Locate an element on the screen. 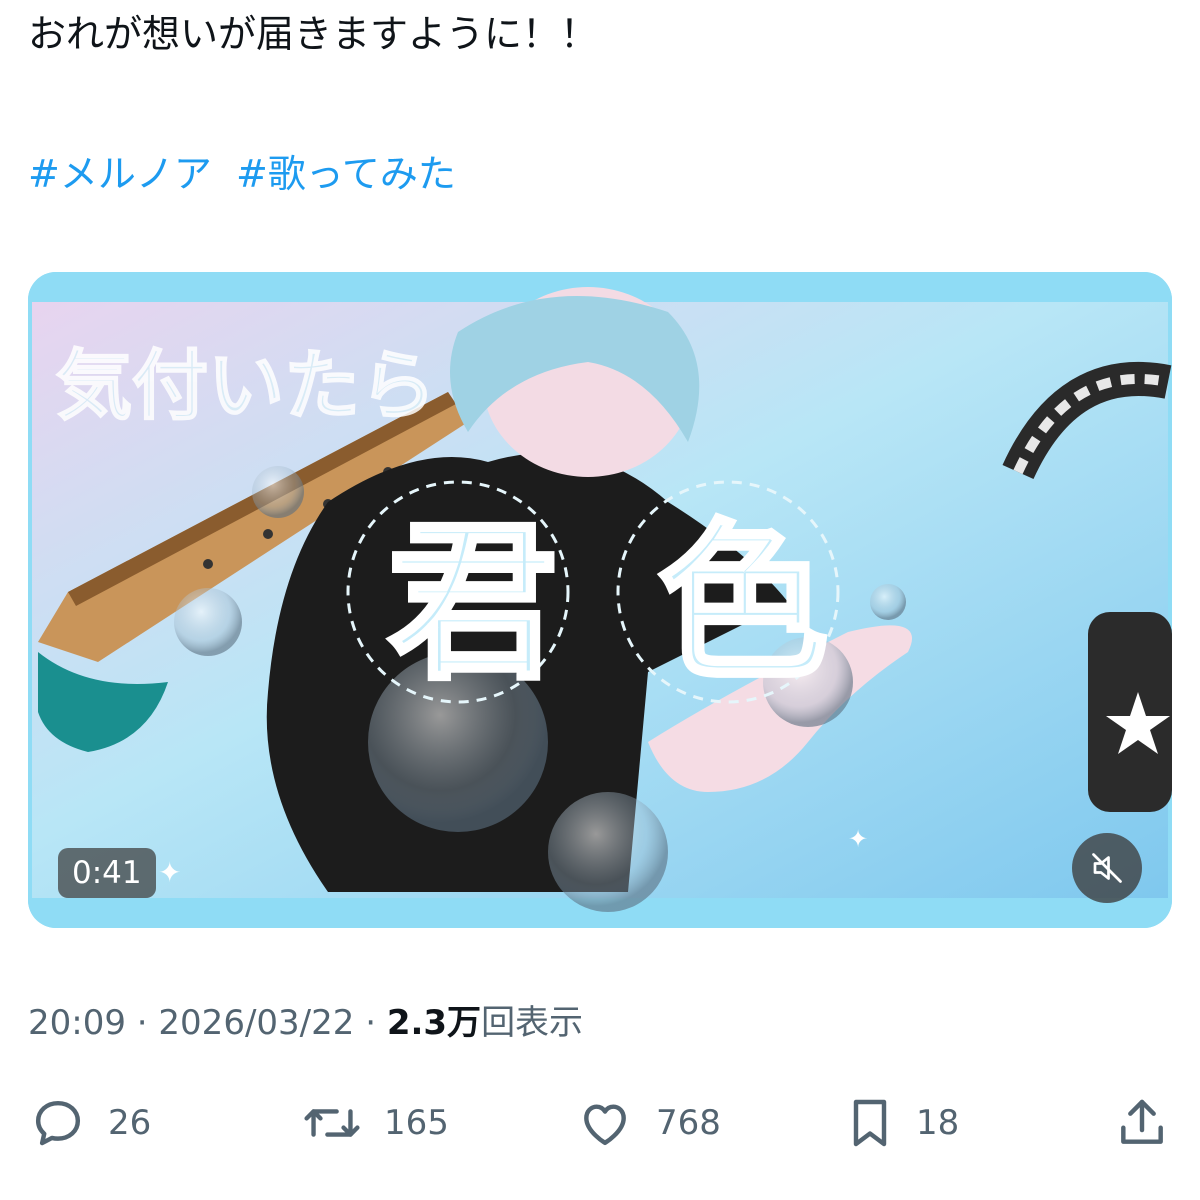 This screenshot has height=1200, width=1200. heart-icon is located at coordinates (605, 1125).